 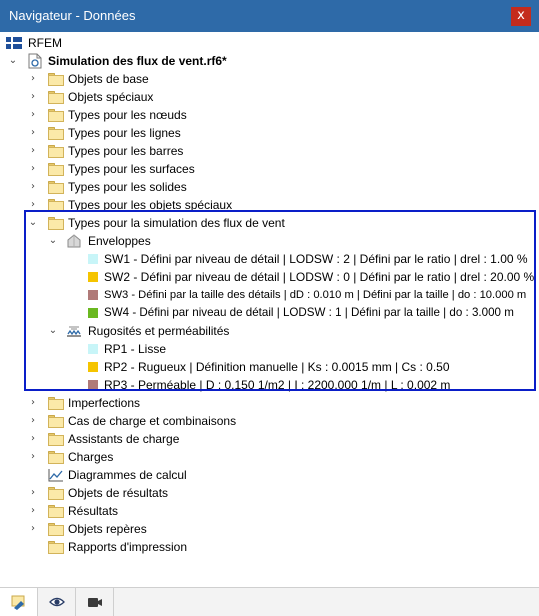 I want to click on tab-views, so click(x=95, y=602).